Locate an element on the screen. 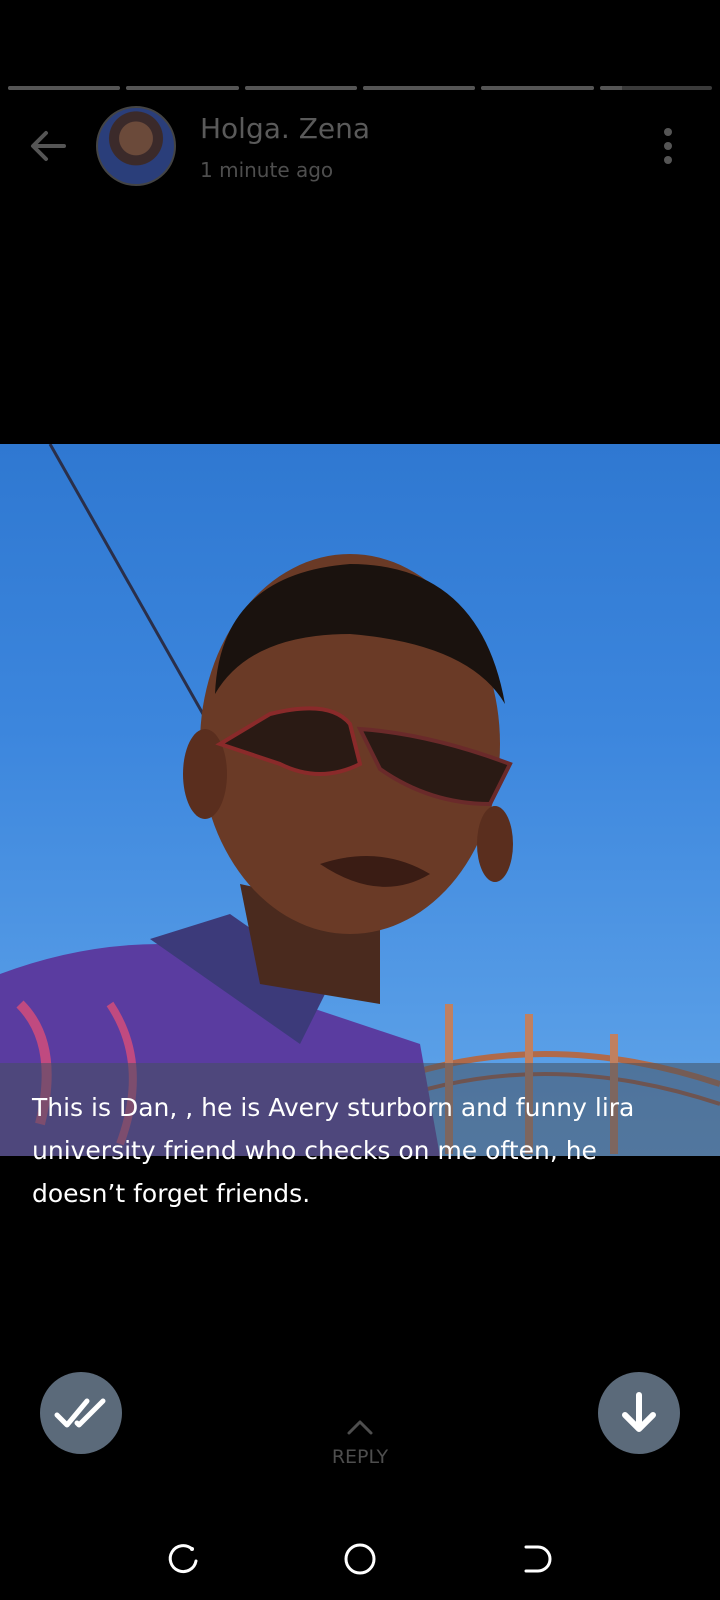  download-button is located at coordinates (639, 1413).